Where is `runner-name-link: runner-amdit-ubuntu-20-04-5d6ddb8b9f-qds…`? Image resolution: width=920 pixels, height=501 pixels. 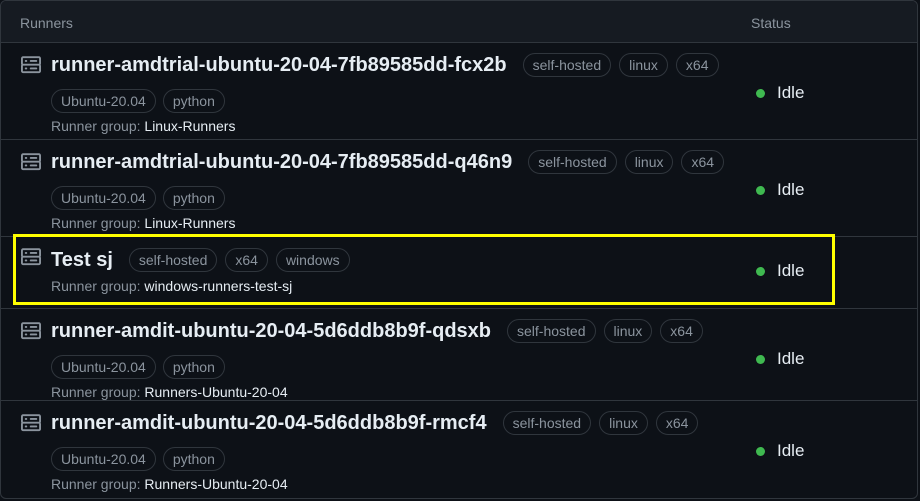 runner-name-link: runner-amdit-ubuntu-20-04-5d6ddb8b9f-qds… is located at coordinates (271, 331).